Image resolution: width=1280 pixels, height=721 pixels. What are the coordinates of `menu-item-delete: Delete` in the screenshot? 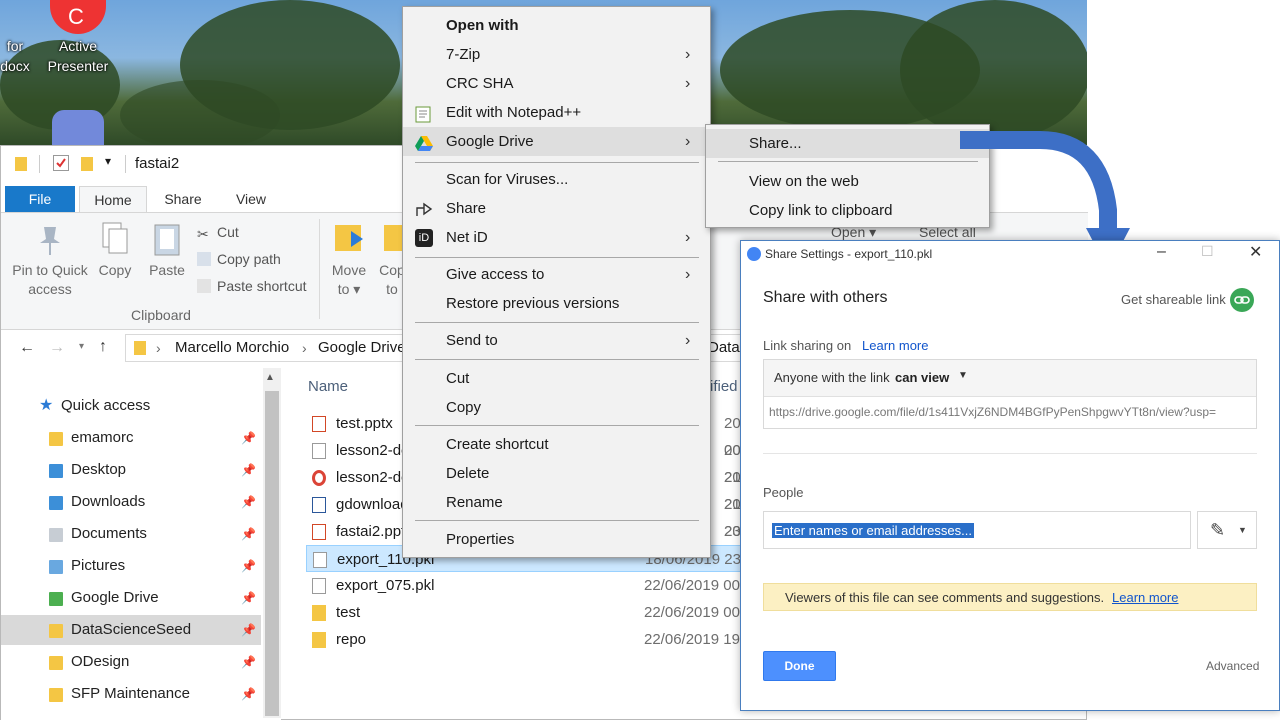 It's located at (556, 473).